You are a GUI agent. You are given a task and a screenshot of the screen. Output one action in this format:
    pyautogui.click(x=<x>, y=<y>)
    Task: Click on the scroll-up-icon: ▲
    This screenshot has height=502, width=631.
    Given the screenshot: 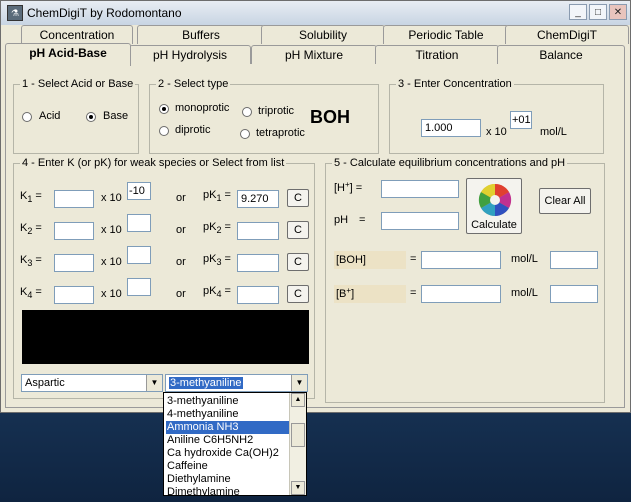 What is the action you would take?
    pyautogui.click(x=298, y=400)
    